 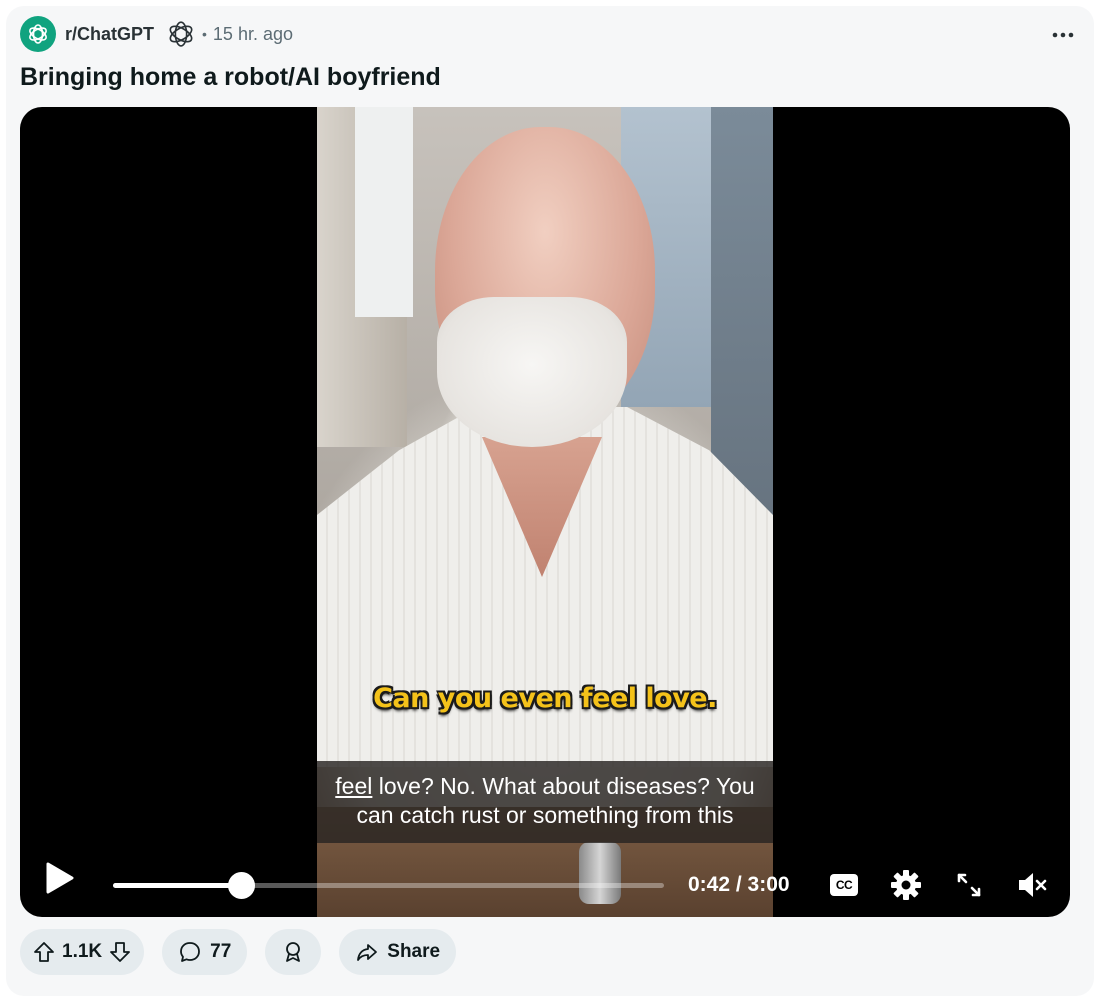 What do you see at coordinates (252, 33) in the screenshot?
I see `post-time: 15 hr. ago` at bounding box center [252, 33].